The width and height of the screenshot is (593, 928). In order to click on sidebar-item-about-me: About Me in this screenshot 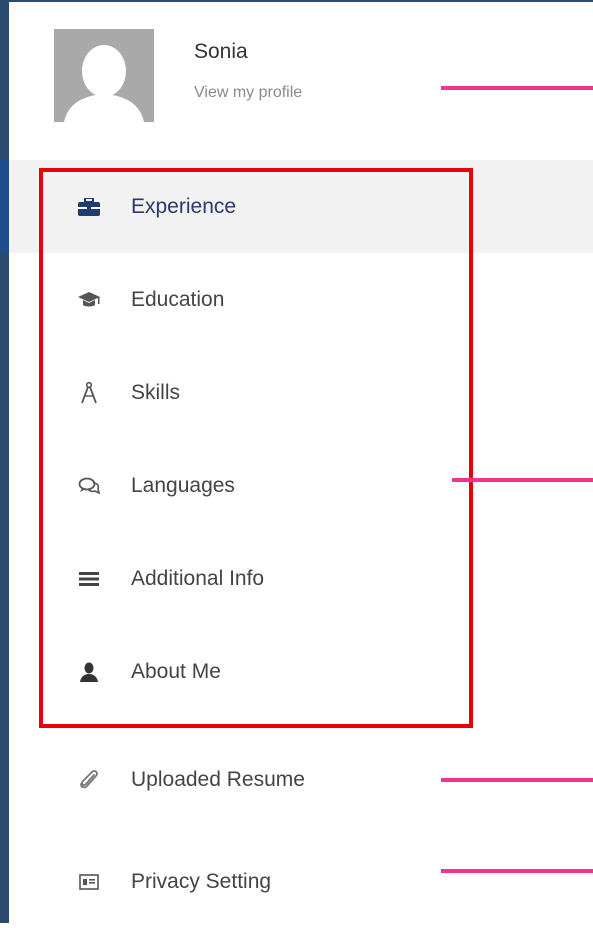, I will do `click(301, 671)`.